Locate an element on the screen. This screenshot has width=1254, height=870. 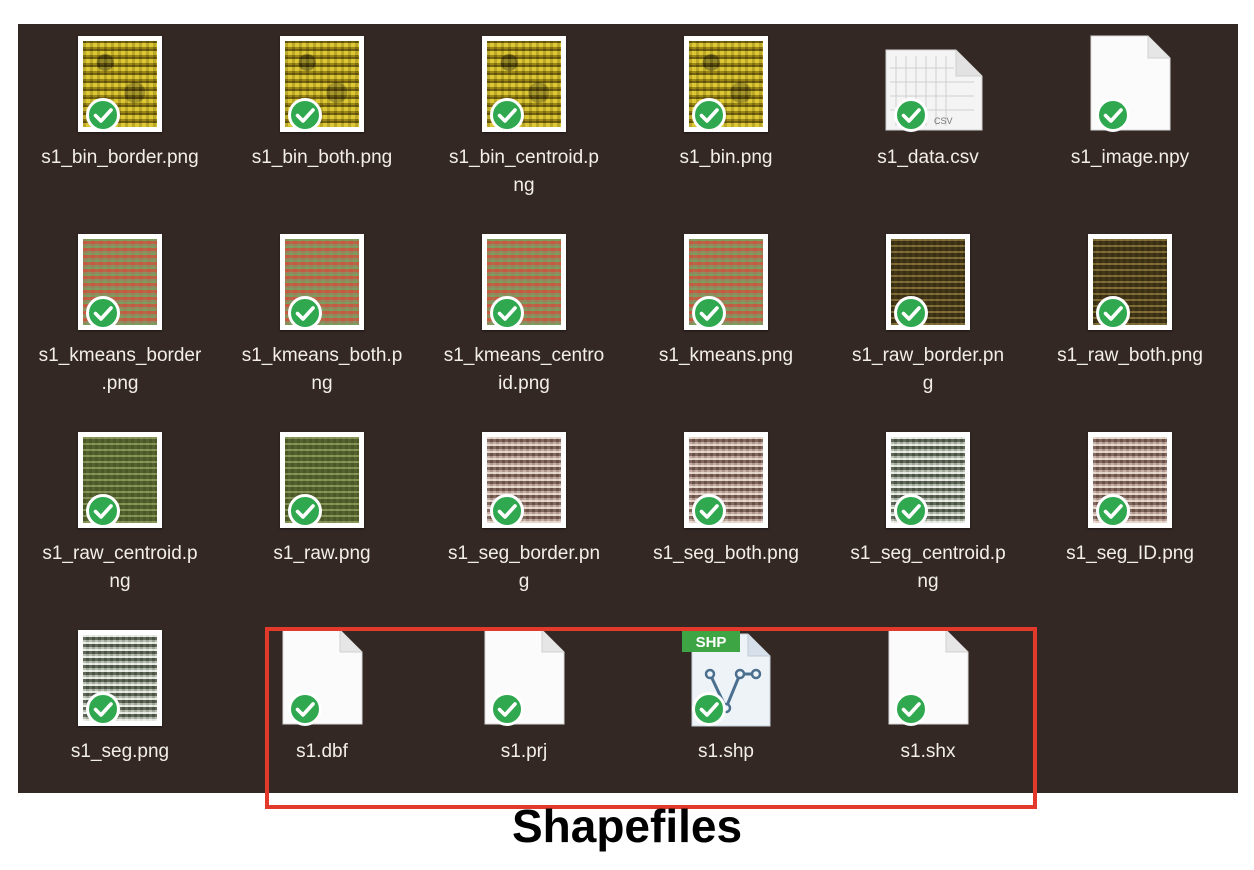
file-item: s1_kmeans_both.p ng is located at coordinates (322, 315).